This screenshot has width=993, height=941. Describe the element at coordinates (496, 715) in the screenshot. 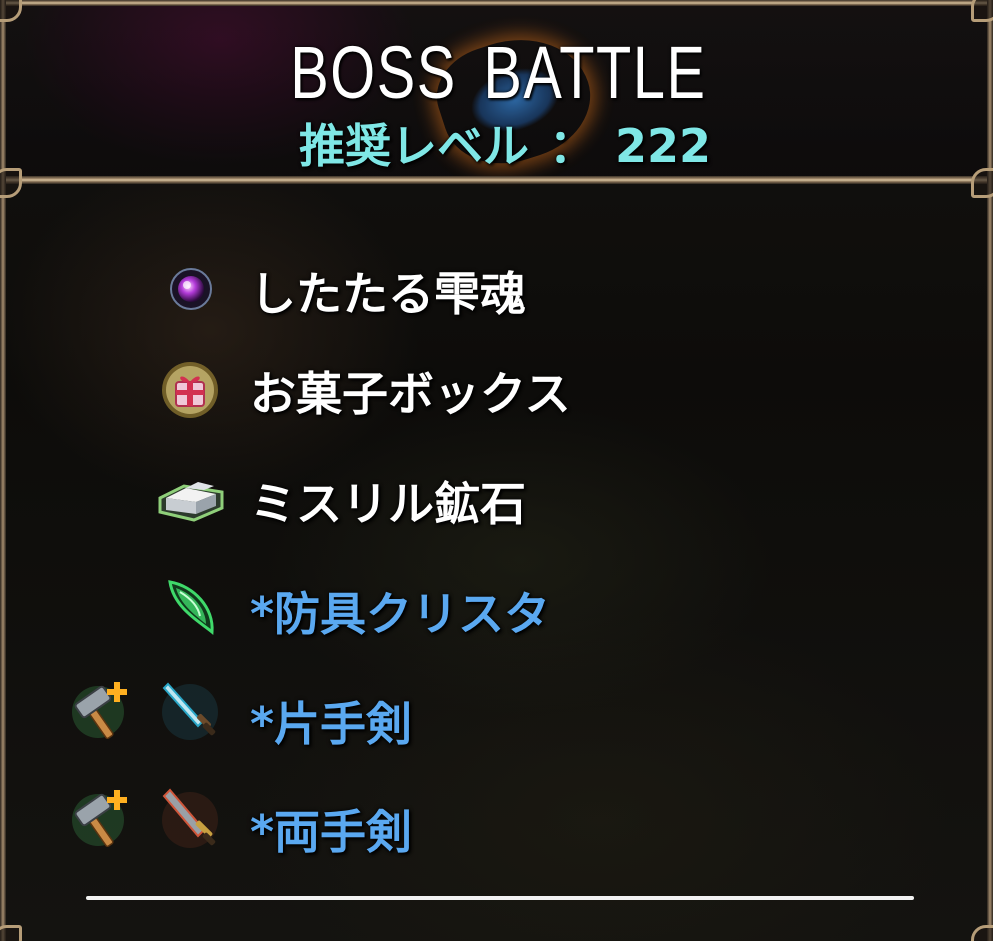

I see `list-item: *片手剣` at that location.